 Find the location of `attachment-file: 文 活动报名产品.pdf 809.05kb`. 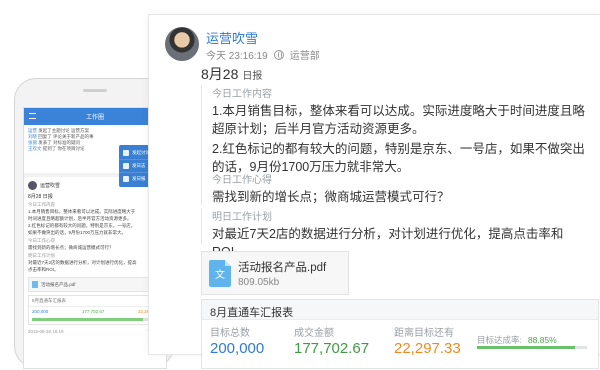

attachment-file: 文 活动报名产品.pdf 809.05kb is located at coordinates (275, 273).